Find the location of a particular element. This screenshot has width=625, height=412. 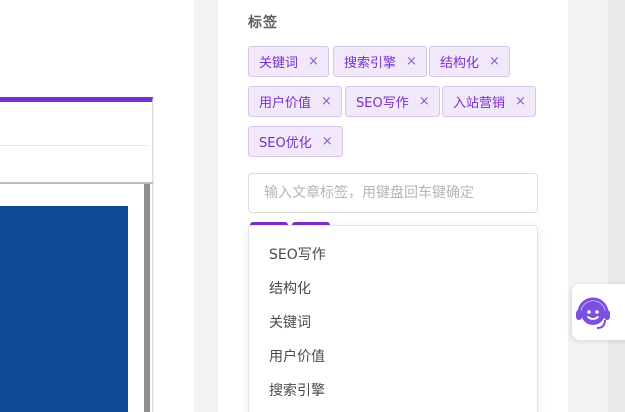

suggestion-item: 结构化 is located at coordinates (290, 289).